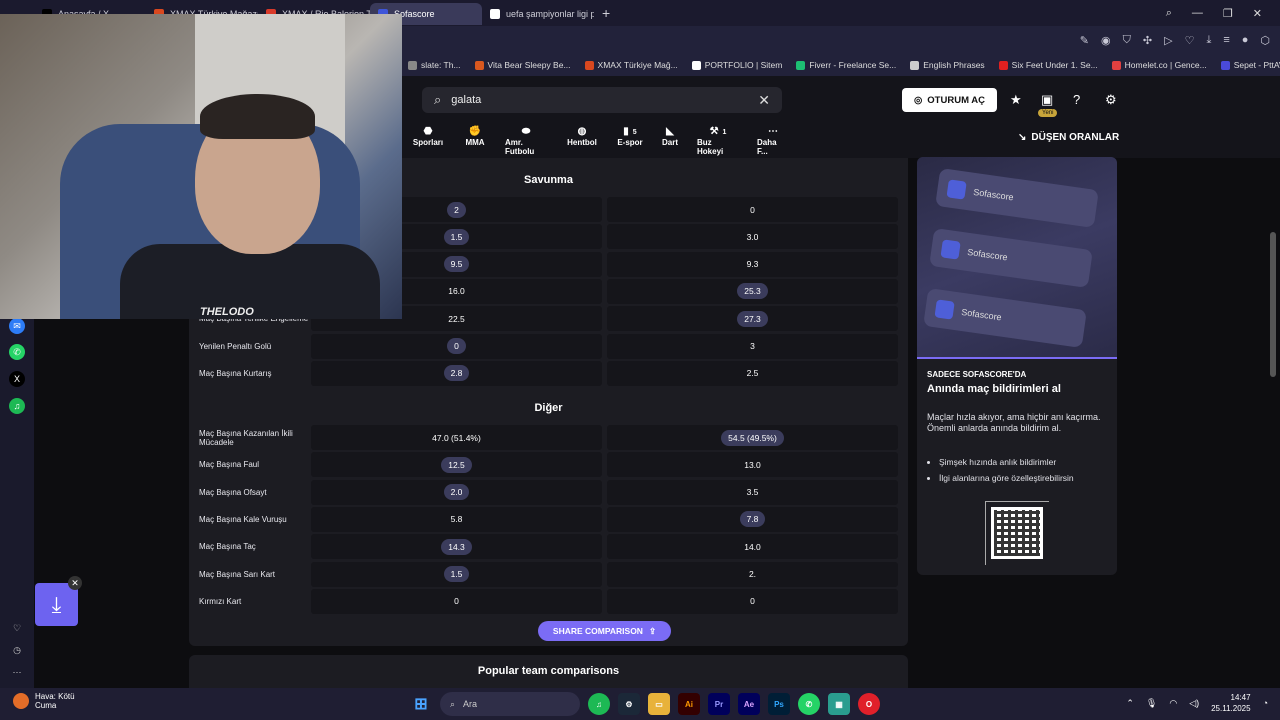 Image resolution: width=1280 pixels, height=720 pixels. I want to click on windows-start-icon: ⊞, so click(421, 704).